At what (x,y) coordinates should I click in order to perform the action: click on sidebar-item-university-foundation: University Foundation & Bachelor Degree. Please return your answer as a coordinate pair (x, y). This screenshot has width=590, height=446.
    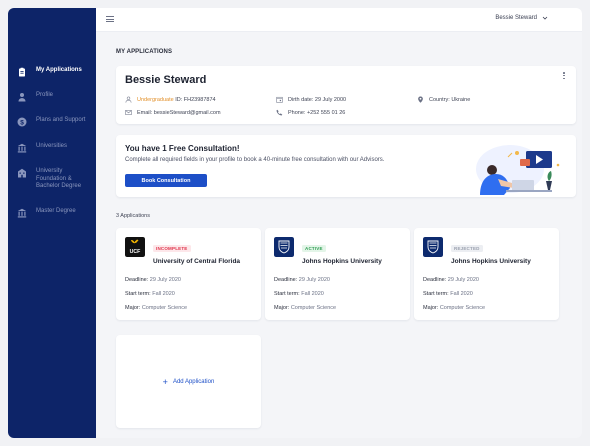
    Looking at the image, I should click on (52, 179).